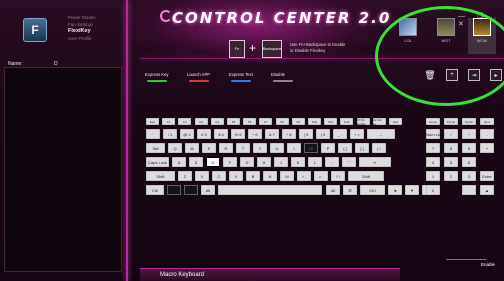  I want to click on mode-express-text: Express Text, so click(245, 76).